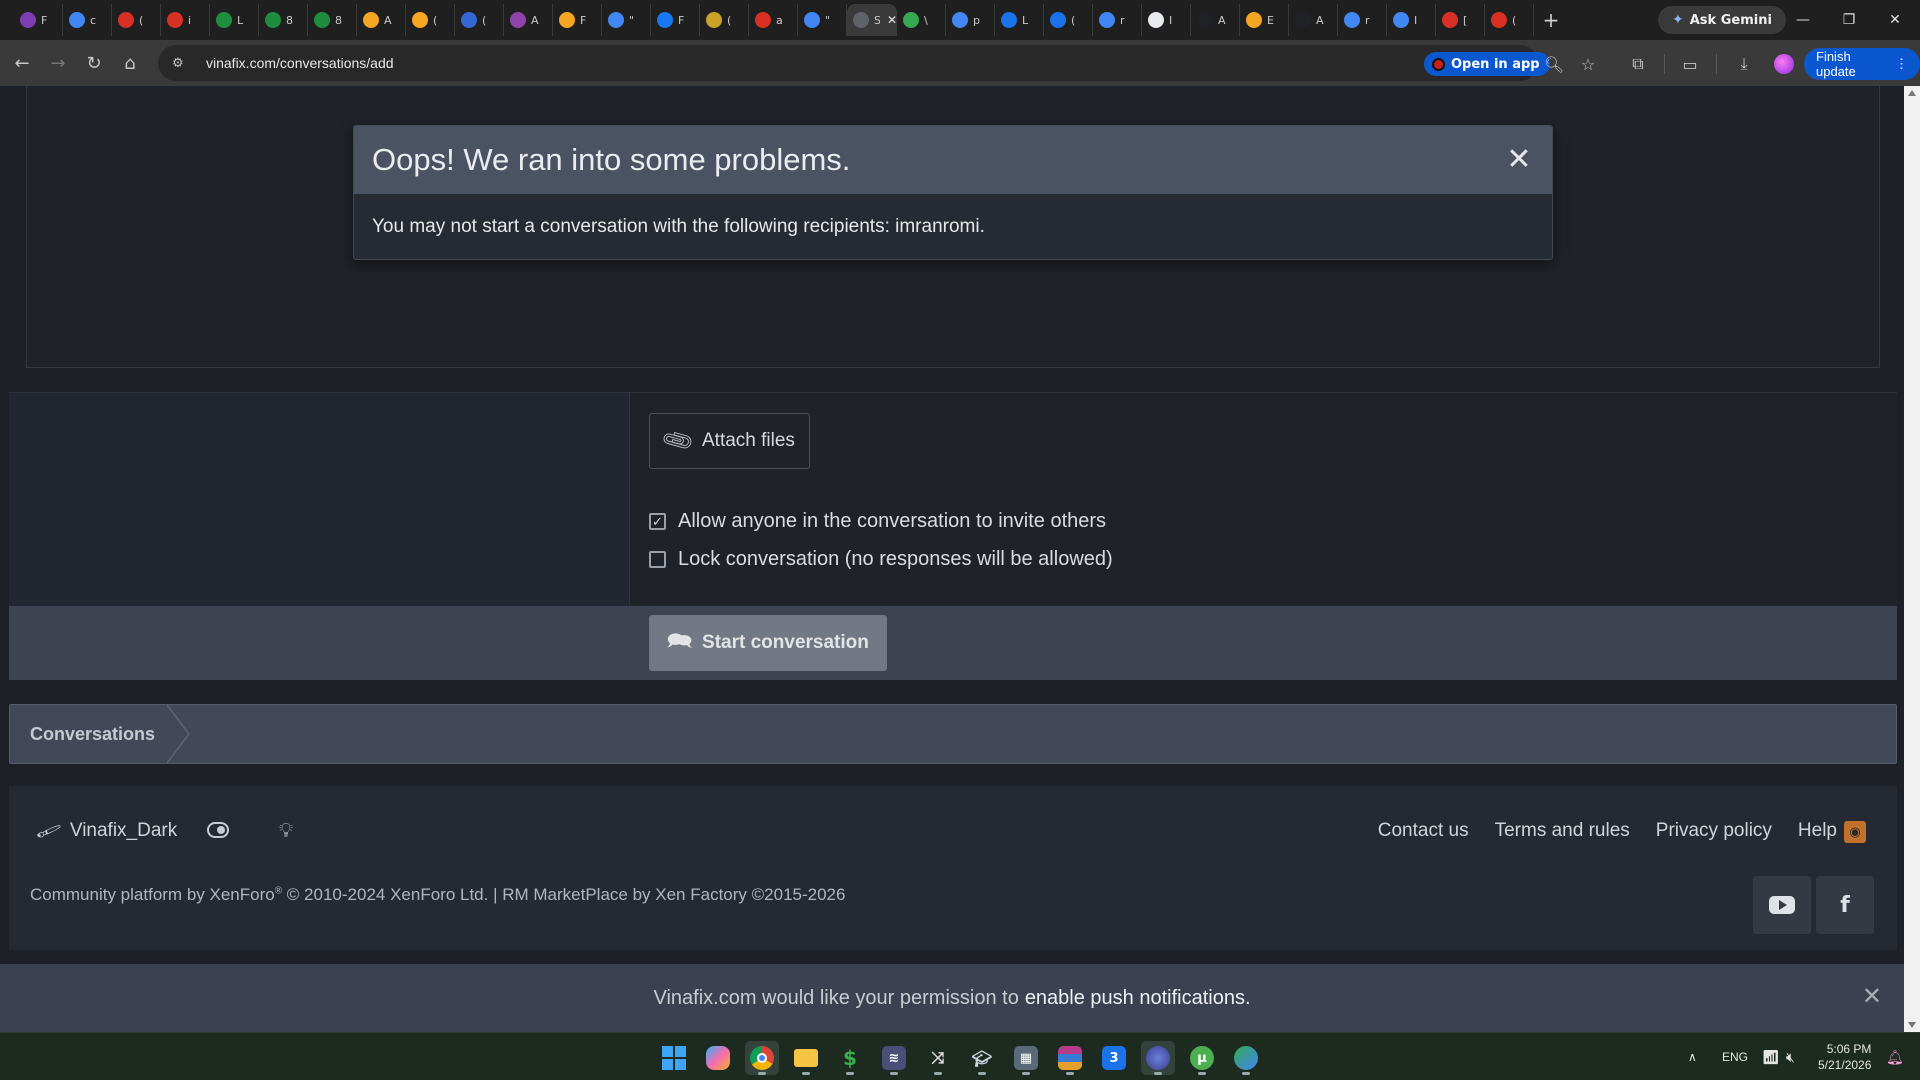 The height and width of the screenshot is (1080, 1920). Describe the element at coordinates (1722, 20) in the screenshot. I see `ask-gemini-button: ✦ Ask Gemini` at that location.